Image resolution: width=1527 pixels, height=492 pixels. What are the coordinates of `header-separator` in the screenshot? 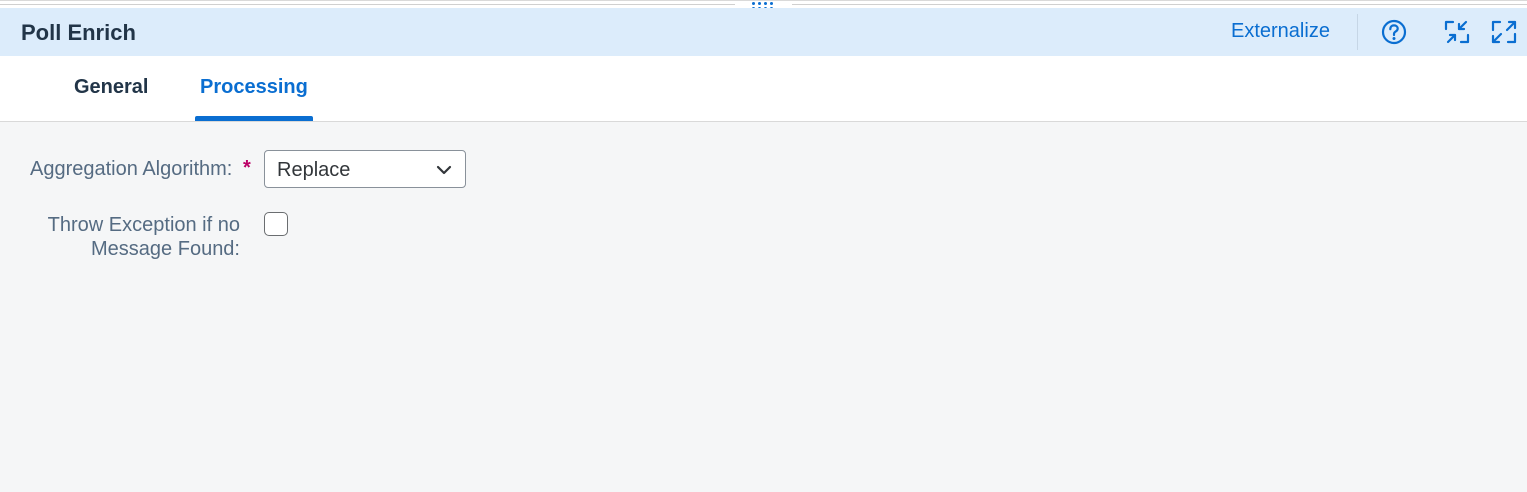 It's located at (1357, 32).